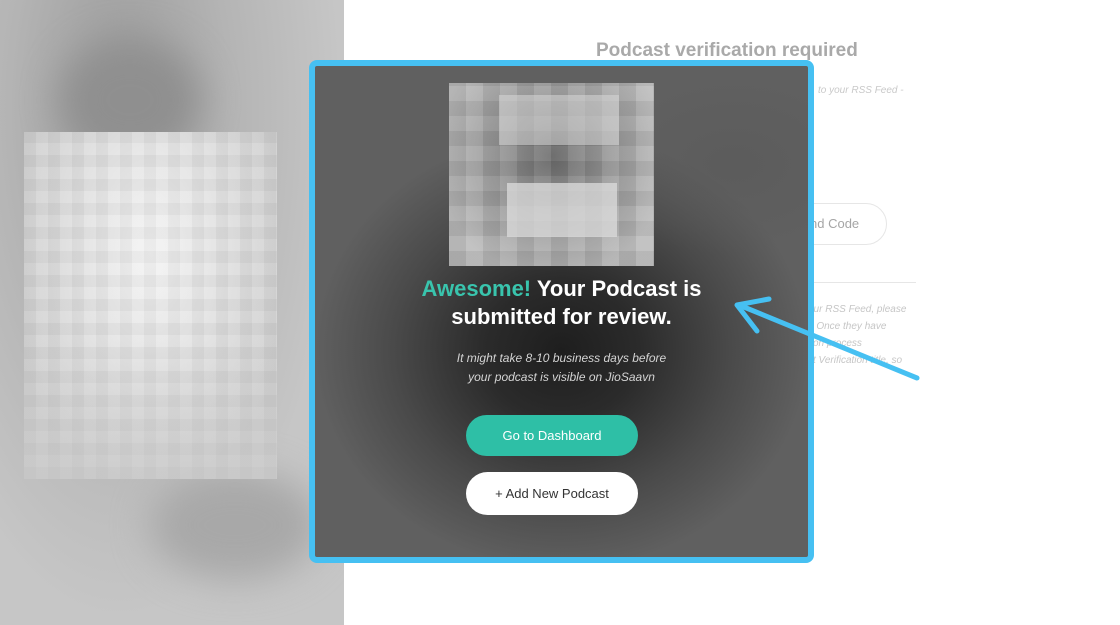  What do you see at coordinates (561, 316) in the screenshot?
I see `headline-line2: submitted for review.` at bounding box center [561, 316].